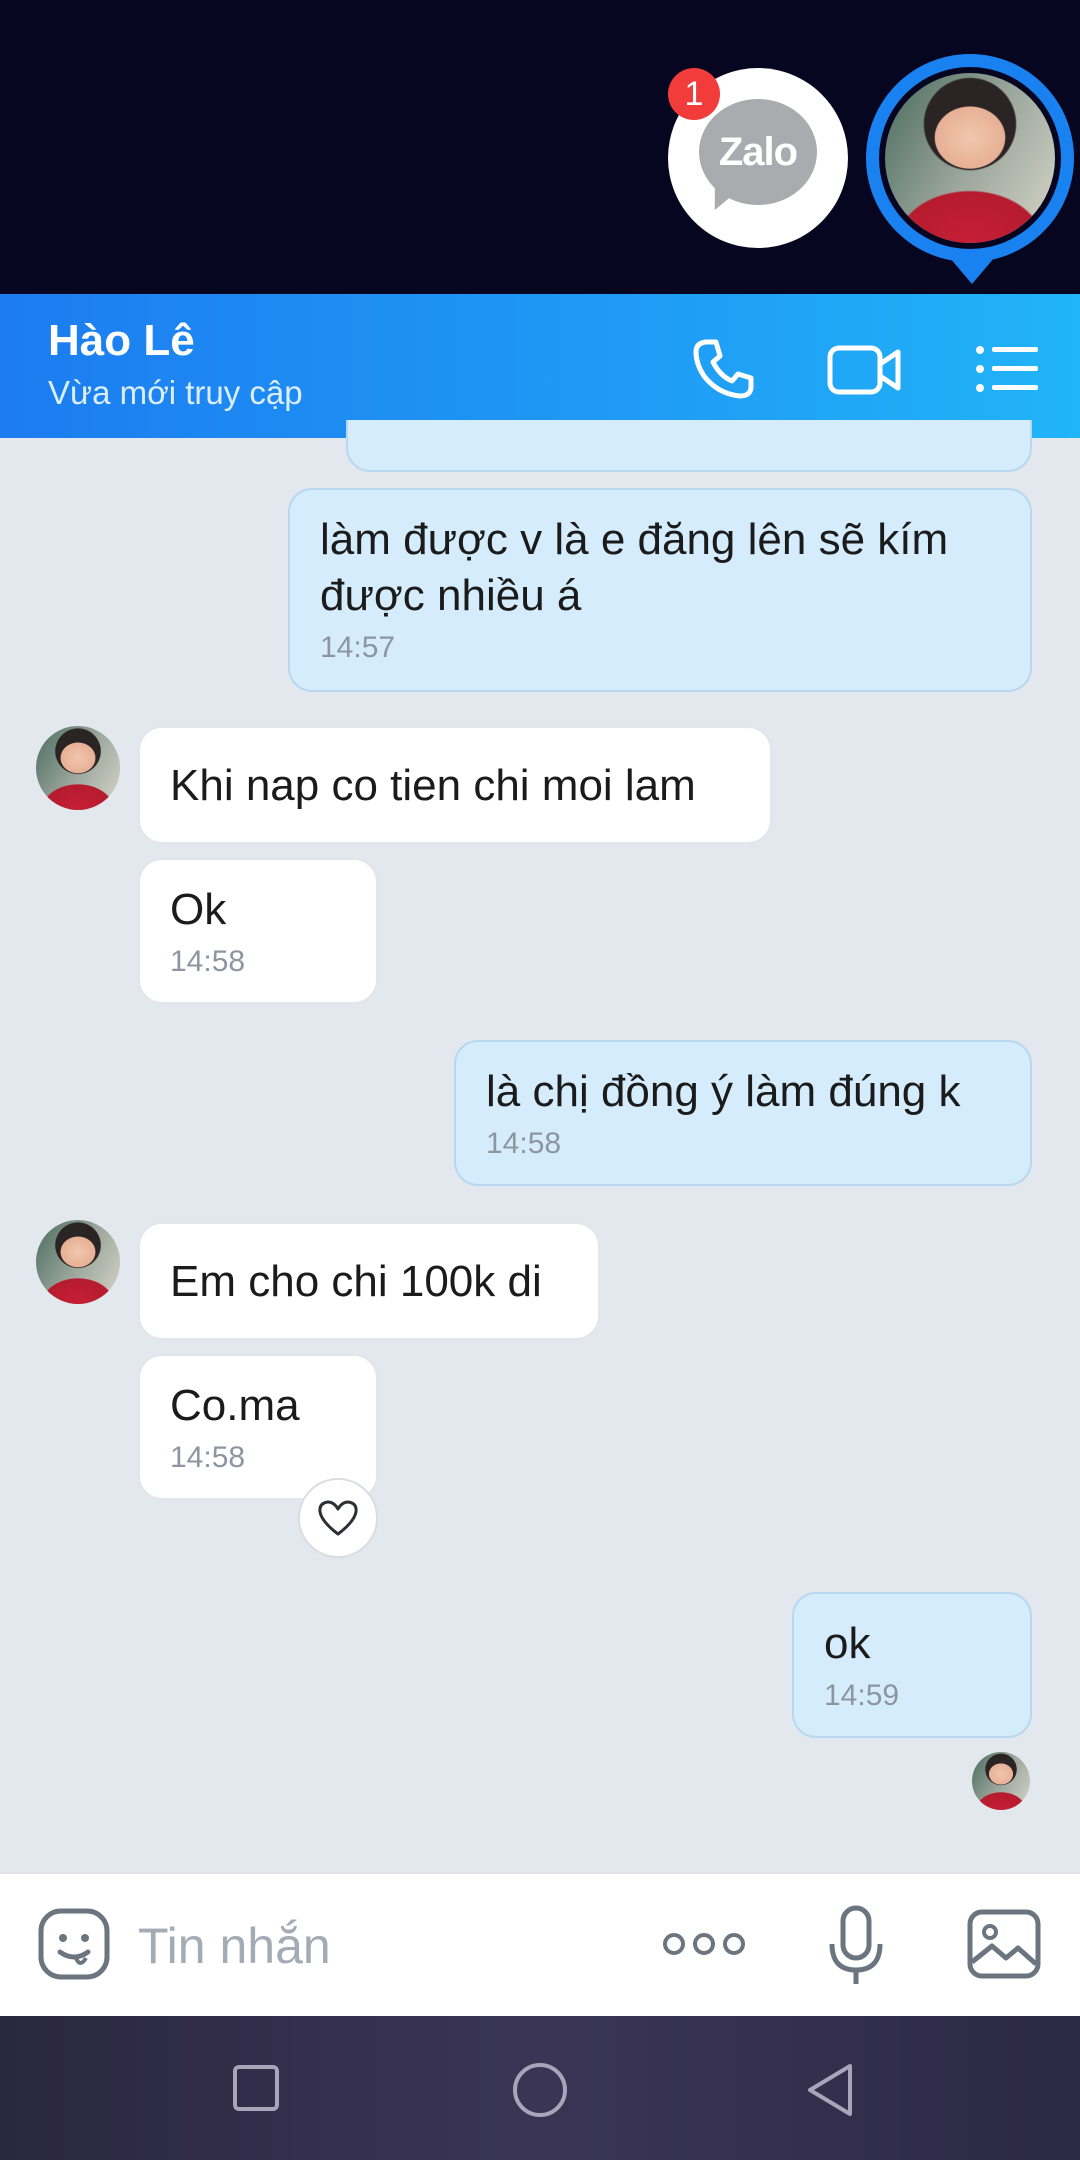 The height and width of the screenshot is (2160, 1080). What do you see at coordinates (235, 1405) in the screenshot?
I see `message-text: Co.ma` at bounding box center [235, 1405].